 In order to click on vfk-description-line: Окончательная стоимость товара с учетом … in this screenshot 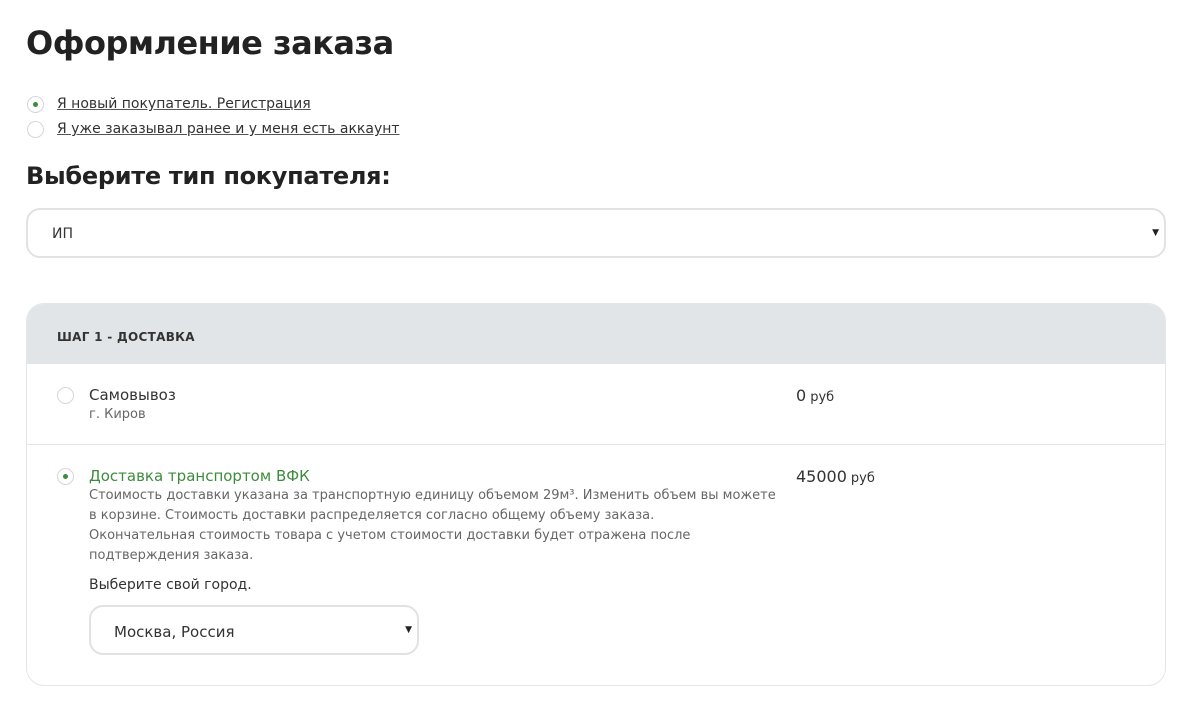, I will do `click(390, 535)`.